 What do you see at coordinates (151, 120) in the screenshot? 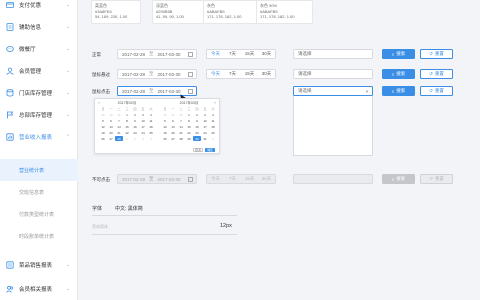
I see `calendar-day: 11` at bounding box center [151, 120].